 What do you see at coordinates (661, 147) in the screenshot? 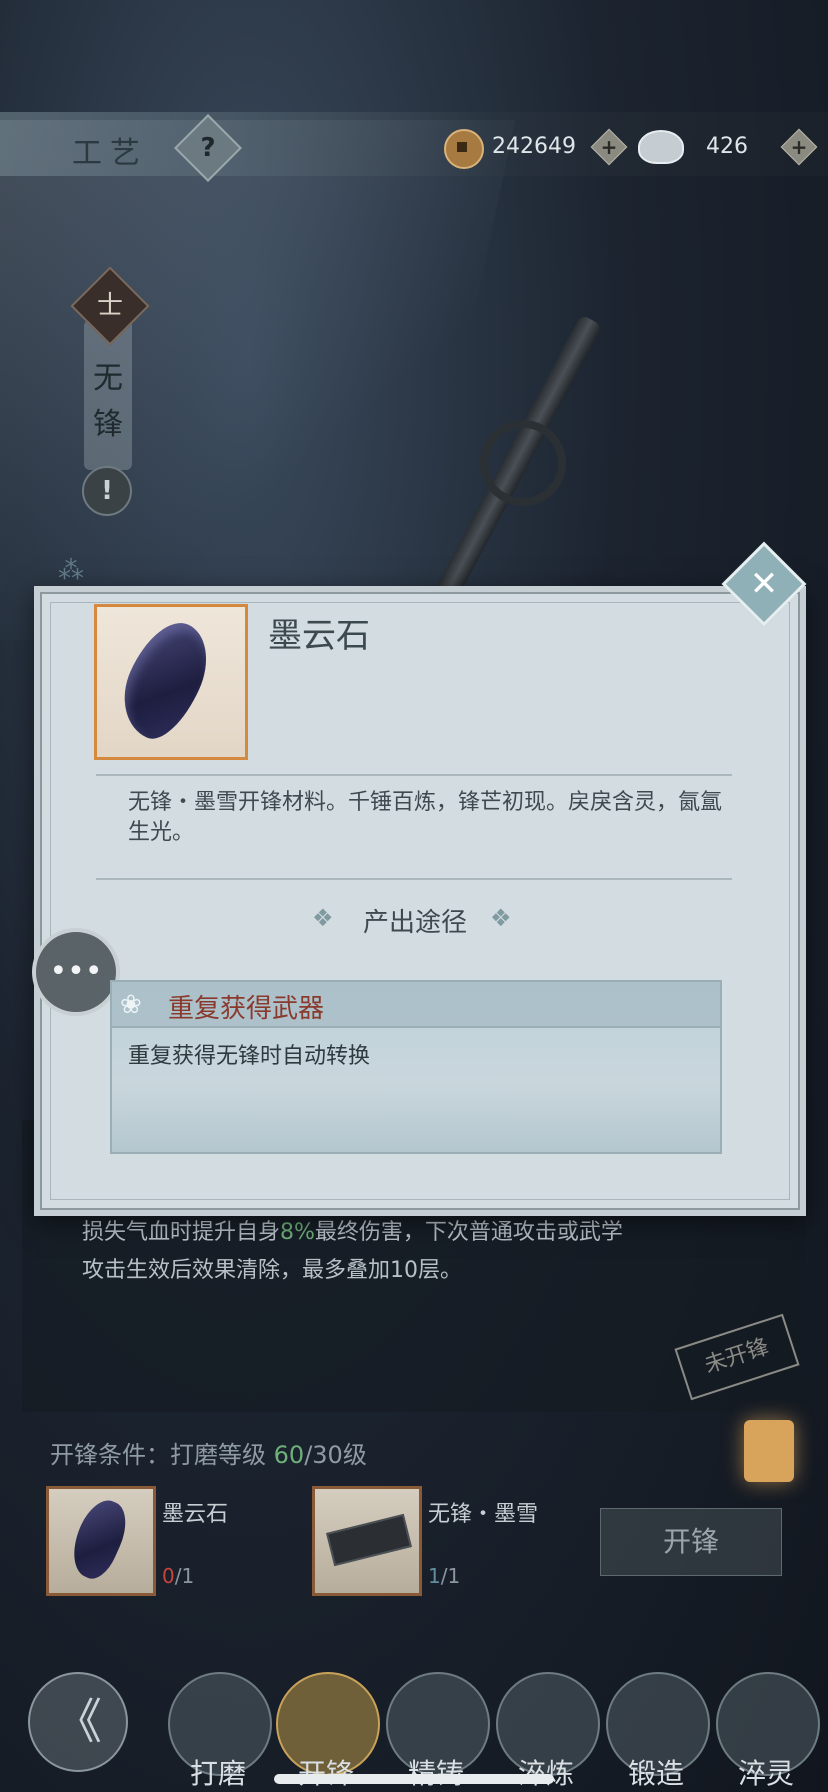
I see `silver-ingot-icon` at bounding box center [661, 147].